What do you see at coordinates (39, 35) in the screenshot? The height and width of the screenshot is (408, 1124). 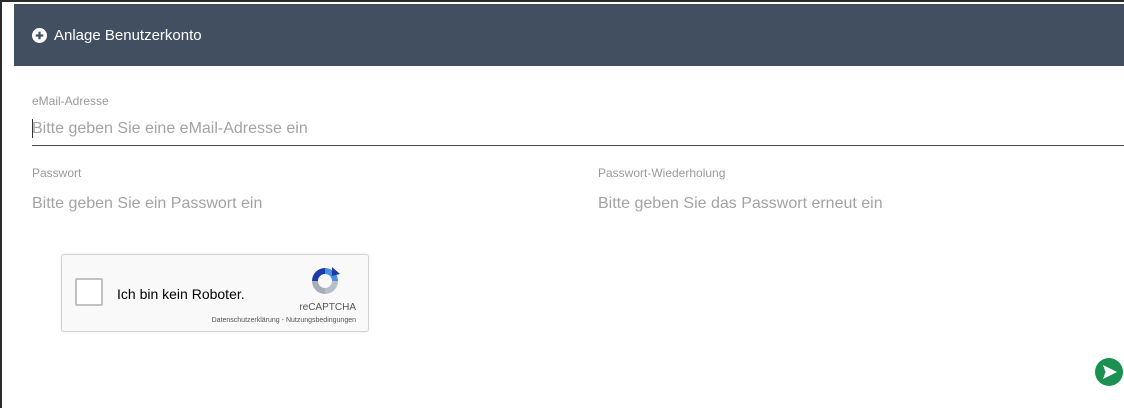 I see `plus-circle-icon` at bounding box center [39, 35].